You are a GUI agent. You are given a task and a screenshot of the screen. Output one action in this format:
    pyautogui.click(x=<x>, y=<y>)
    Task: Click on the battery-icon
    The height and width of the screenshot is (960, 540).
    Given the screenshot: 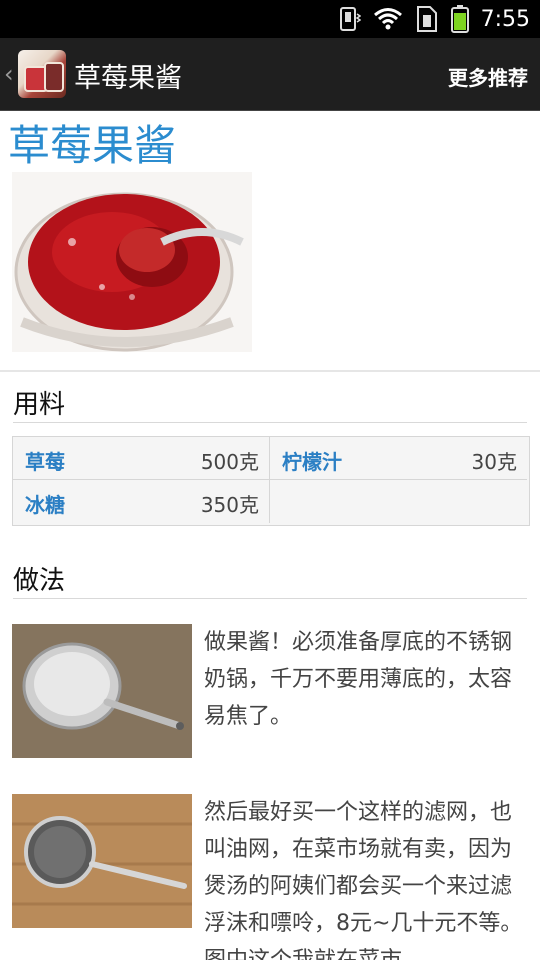 What is the action you would take?
    pyautogui.click(x=459, y=19)
    